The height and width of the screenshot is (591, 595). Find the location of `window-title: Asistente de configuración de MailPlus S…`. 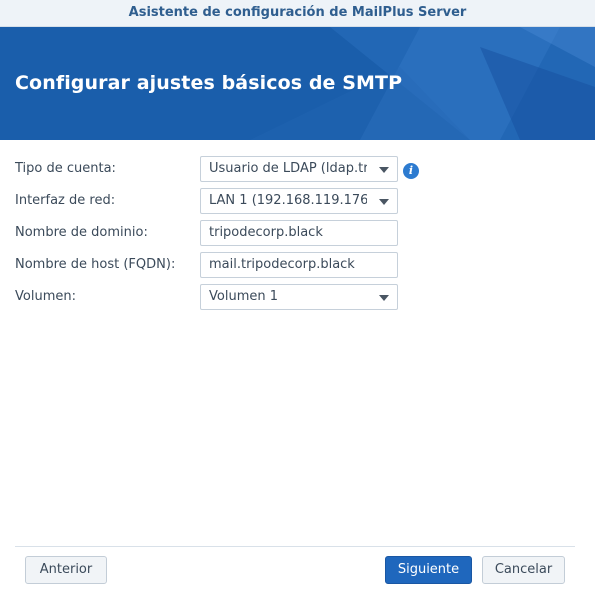

window-title: Asistente de configuración de MailPlus S… is located at coordinates (297, 12).